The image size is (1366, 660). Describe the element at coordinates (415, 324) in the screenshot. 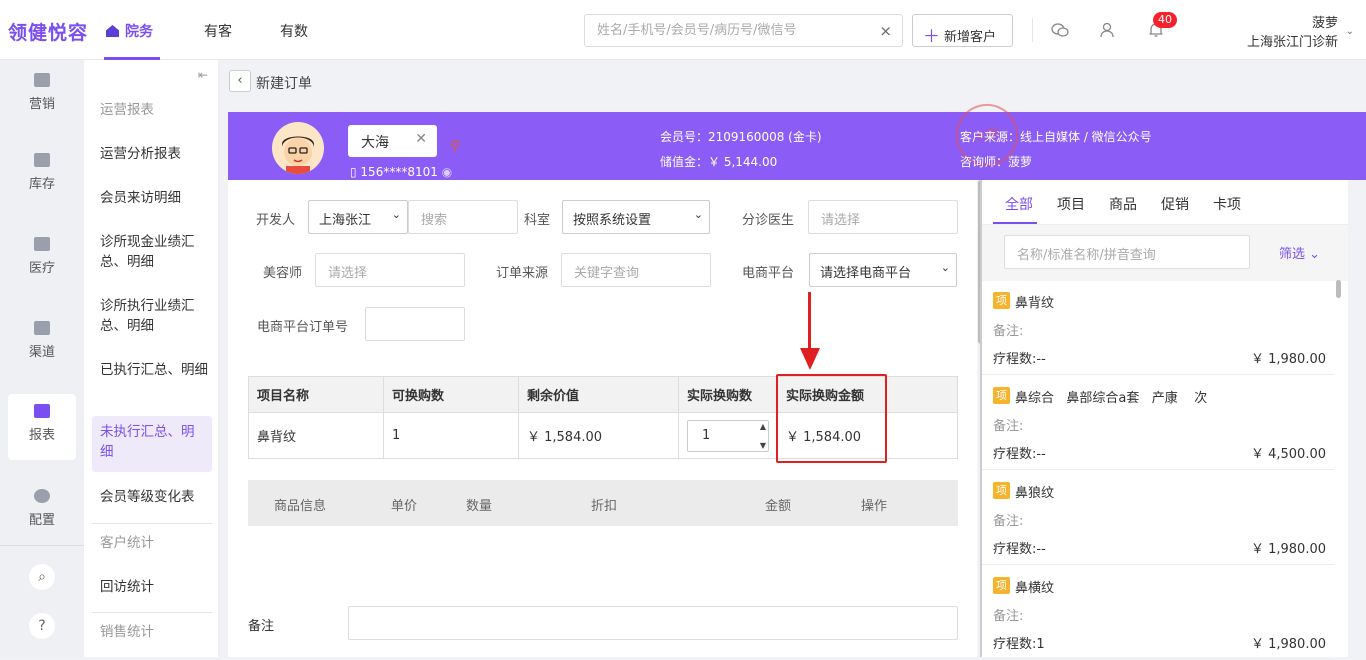

I see `platform-order-input` at that location.